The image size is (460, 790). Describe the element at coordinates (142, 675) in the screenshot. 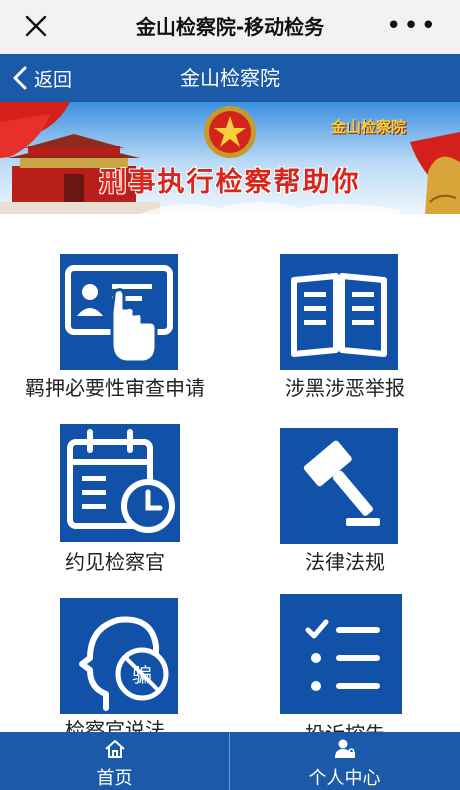

I see `svg-text: 骗` at that location.